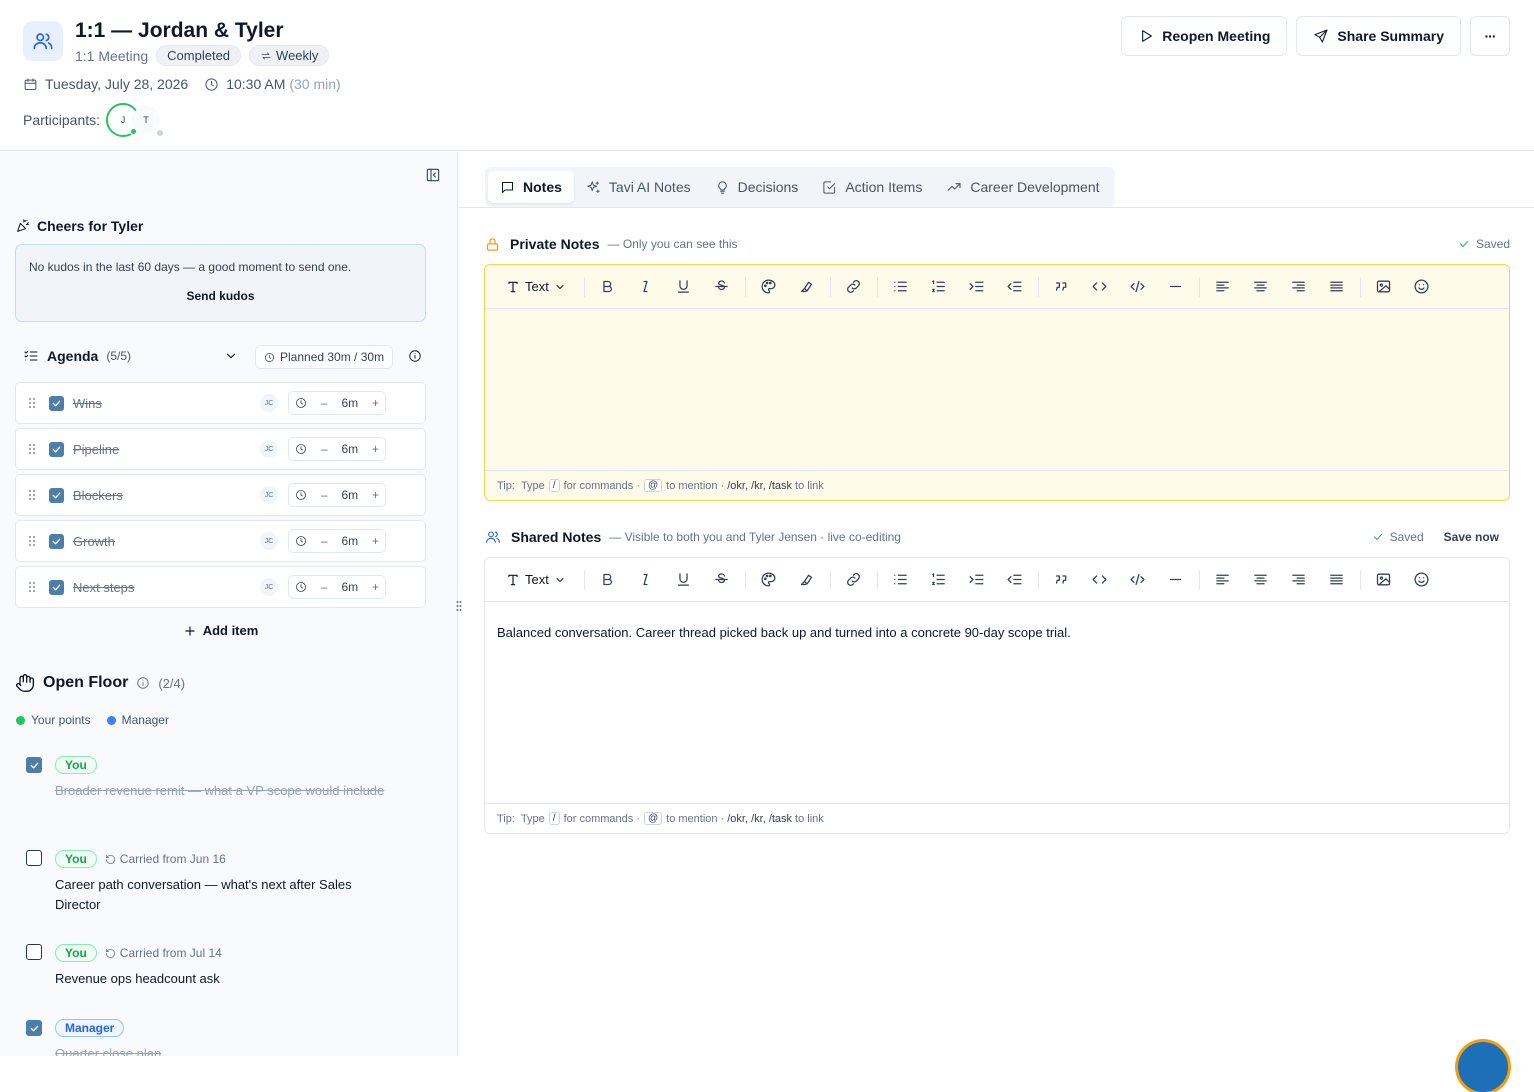  I want to click on add-item-button: Add item, so click(220, 630).